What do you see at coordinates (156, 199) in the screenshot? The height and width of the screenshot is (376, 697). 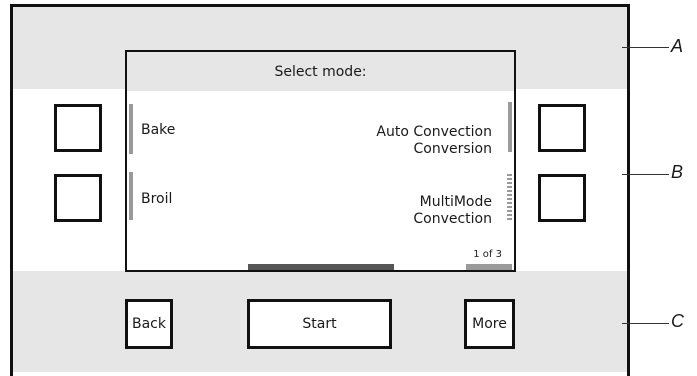 I see `option-broil: Broil` at bounding box center [156, 199].